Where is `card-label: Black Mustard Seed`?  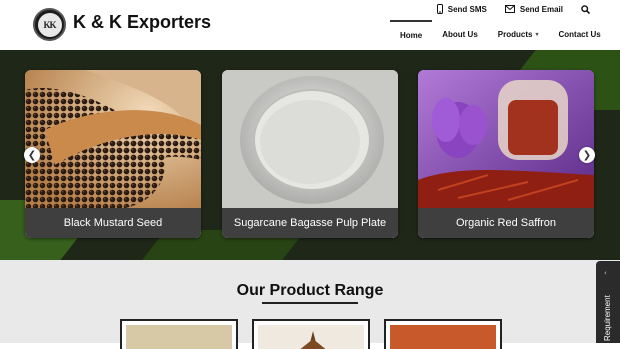 card-label: Black Mustard Seed is located at coordinates (113, 223).